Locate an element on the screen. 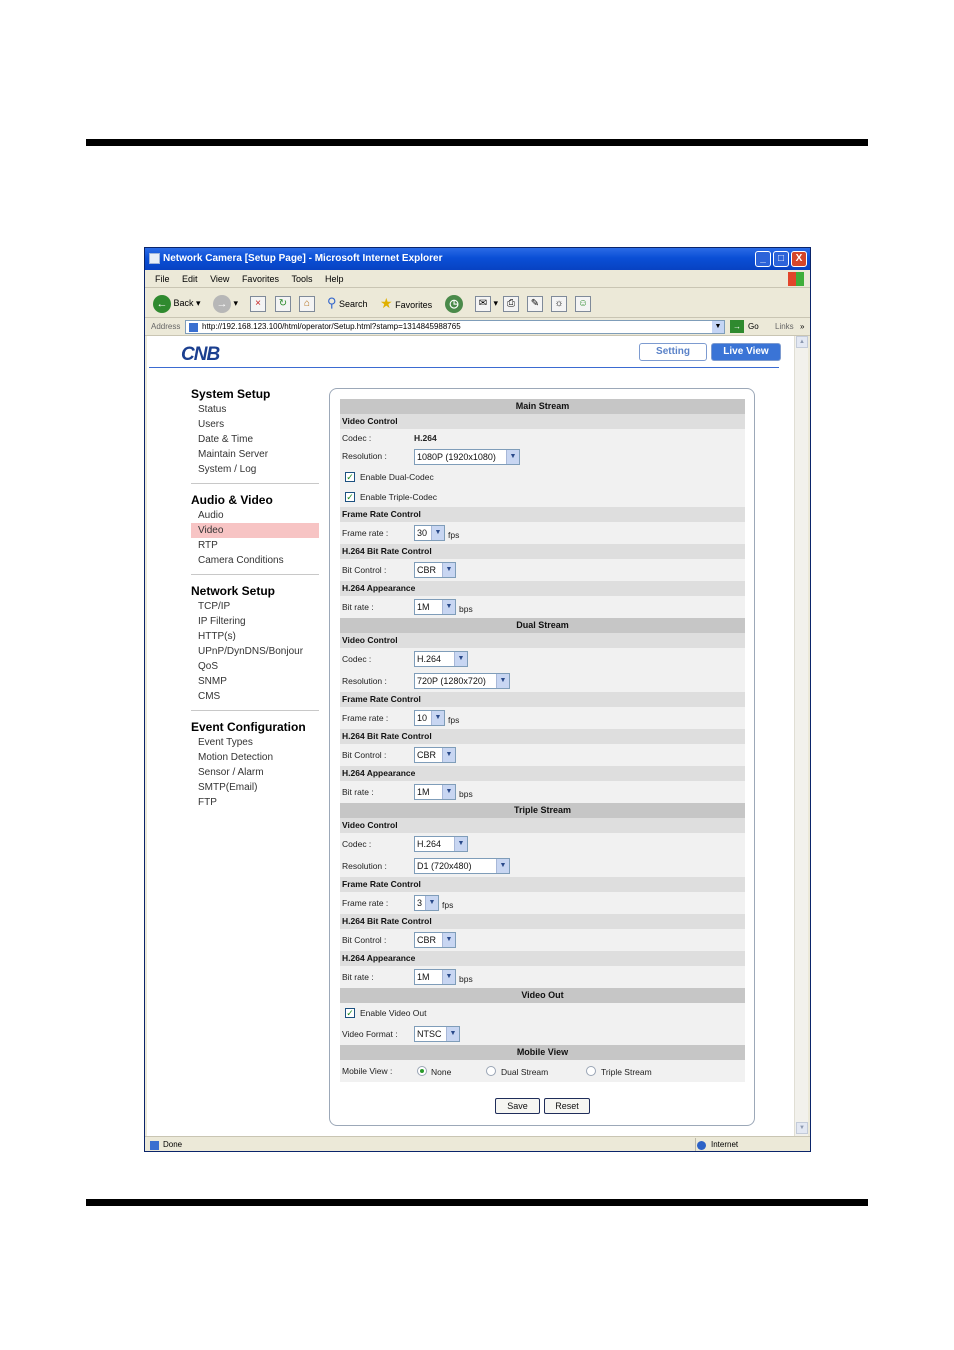 The image size is (954, 1350). triple-resolution-label: Resolution : is located at coordinates (364, 866).